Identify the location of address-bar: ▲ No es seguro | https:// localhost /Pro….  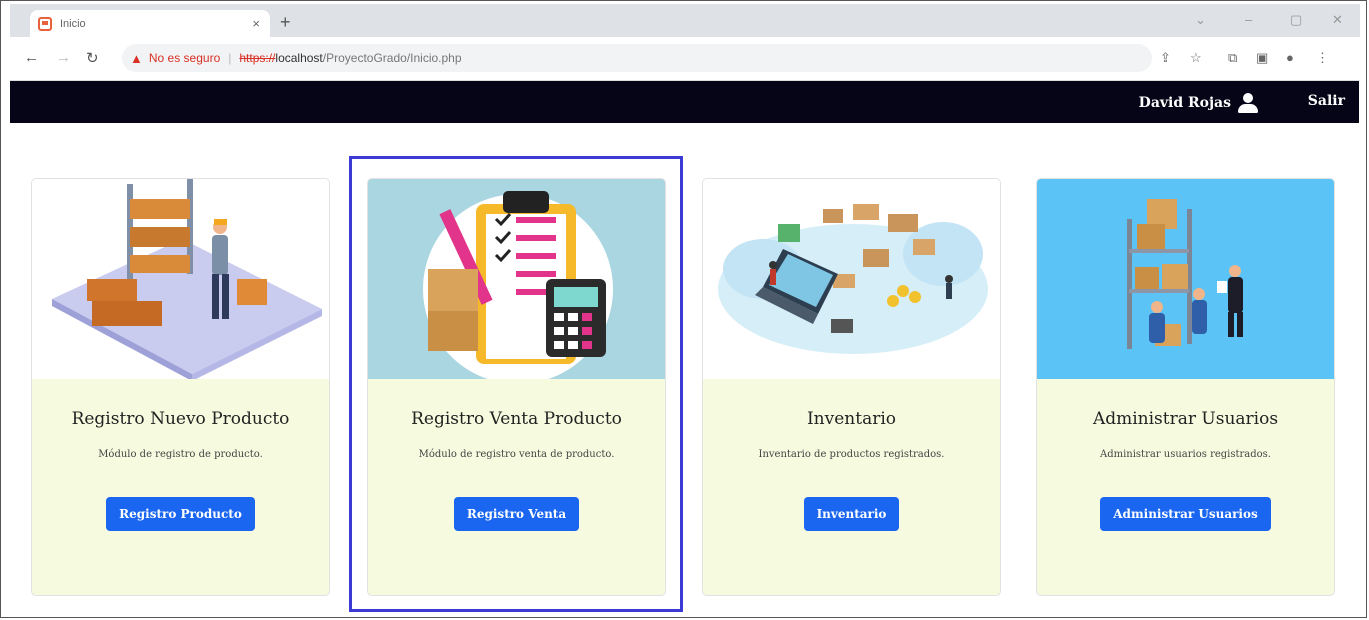
(637, 58).